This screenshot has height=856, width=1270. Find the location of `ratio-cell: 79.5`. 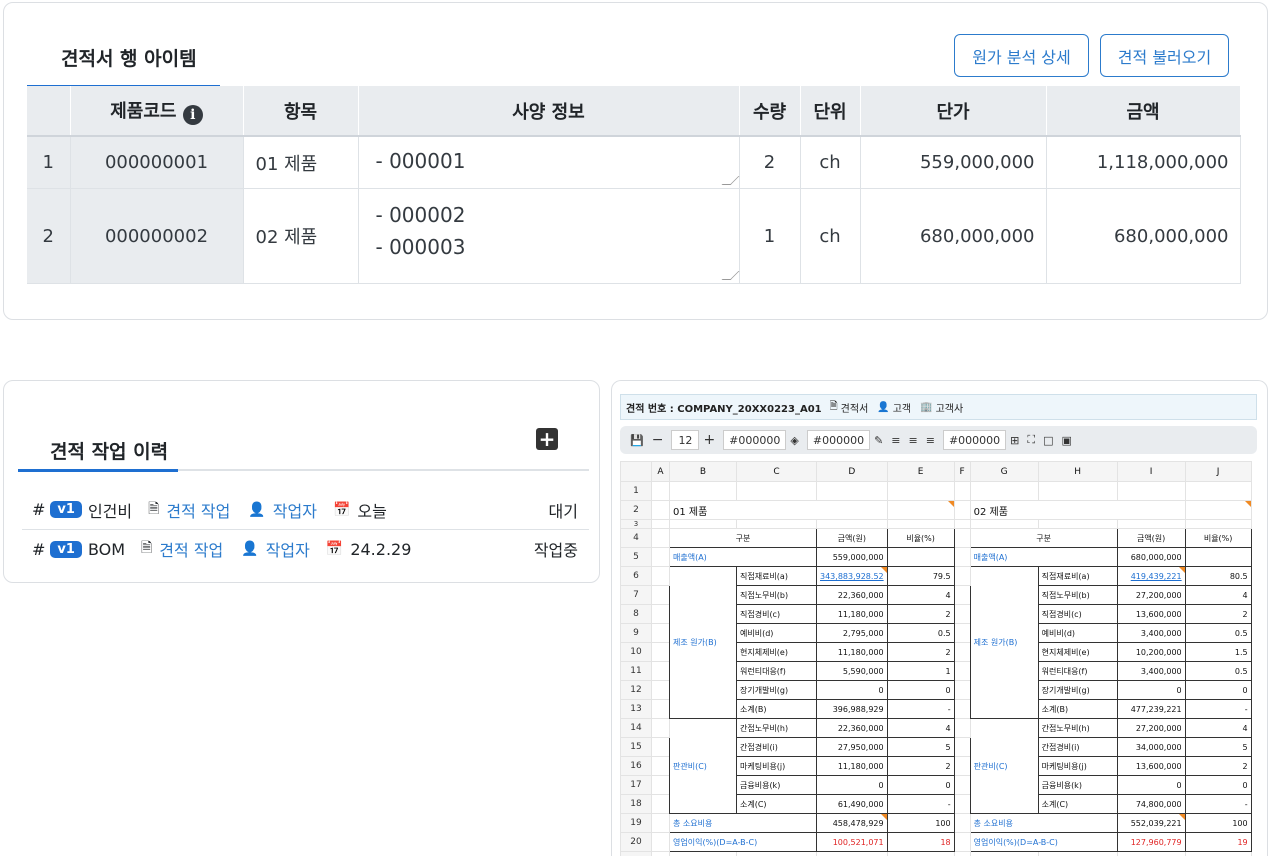

ratio-cell: 79.5 is located at coordinates (920, 576).